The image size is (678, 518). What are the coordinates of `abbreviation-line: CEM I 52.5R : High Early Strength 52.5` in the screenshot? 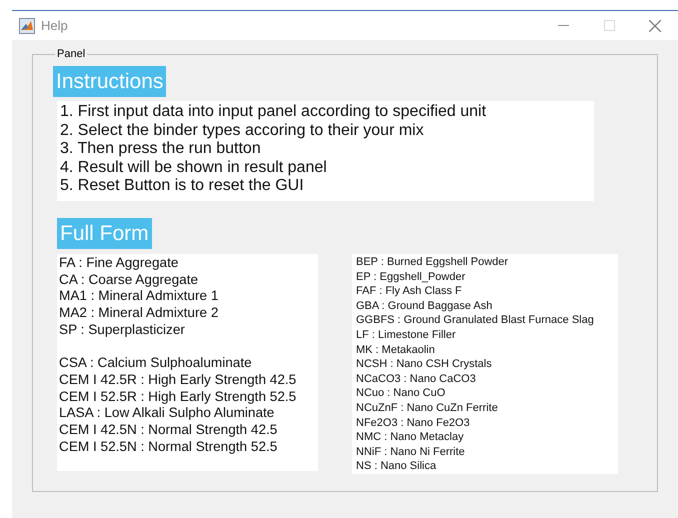 It's located at (178, 397).